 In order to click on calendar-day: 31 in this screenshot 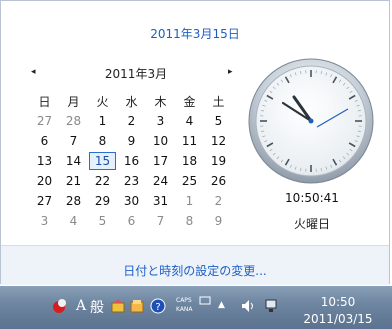, I will do `click(160, 201)`.